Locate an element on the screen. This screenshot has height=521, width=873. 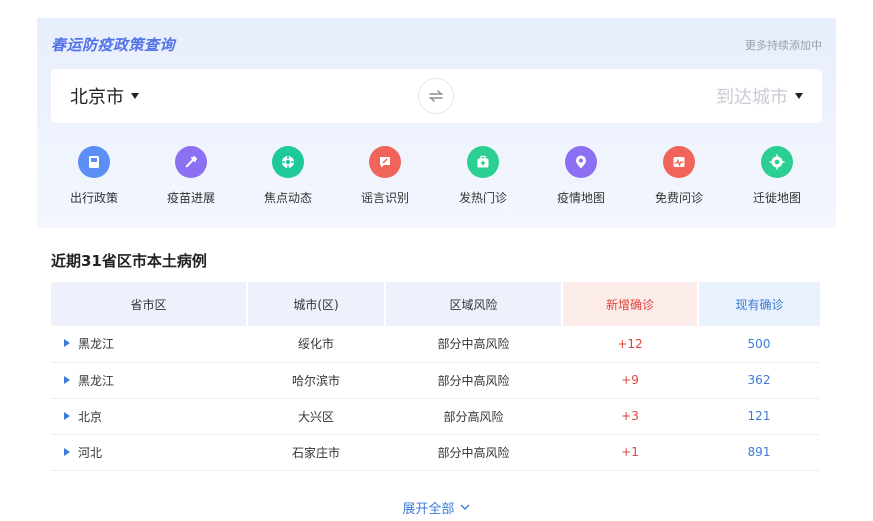
target-icon is located at coordinates (777, 162).